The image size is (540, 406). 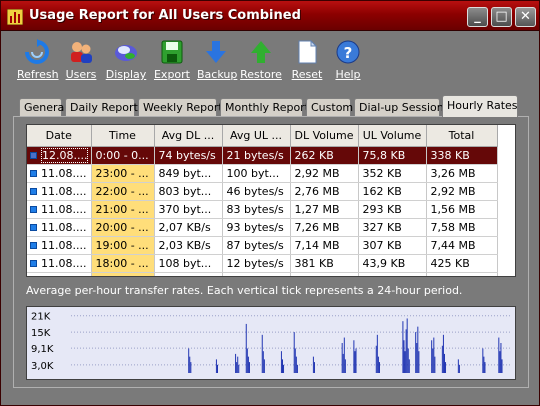 I want to click on export-button: Export, so click(x=172, y=63).